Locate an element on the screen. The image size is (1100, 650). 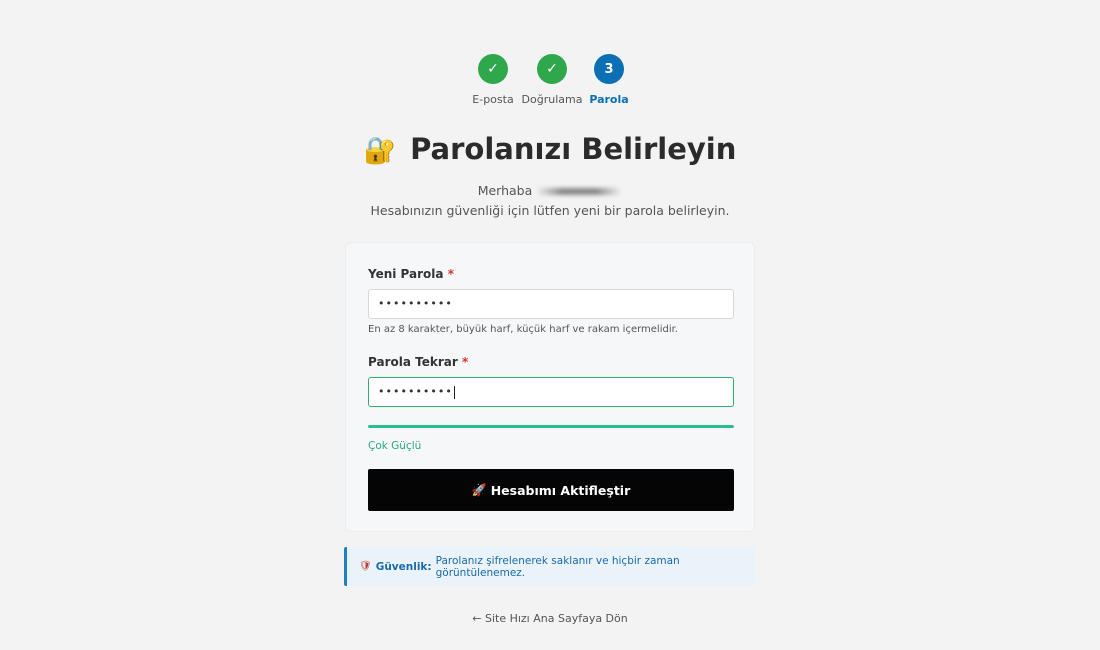
lock-key-icon: 🔐 is located at coordinates (379, 151).